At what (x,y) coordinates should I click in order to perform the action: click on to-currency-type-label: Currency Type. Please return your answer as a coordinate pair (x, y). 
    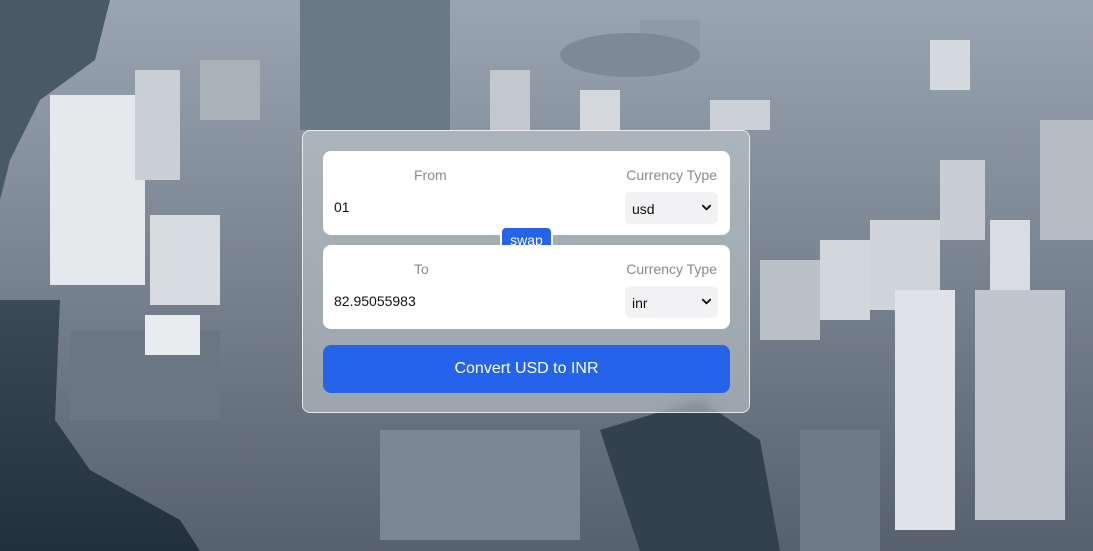
    Looking at the image, I should click on (671, 269).